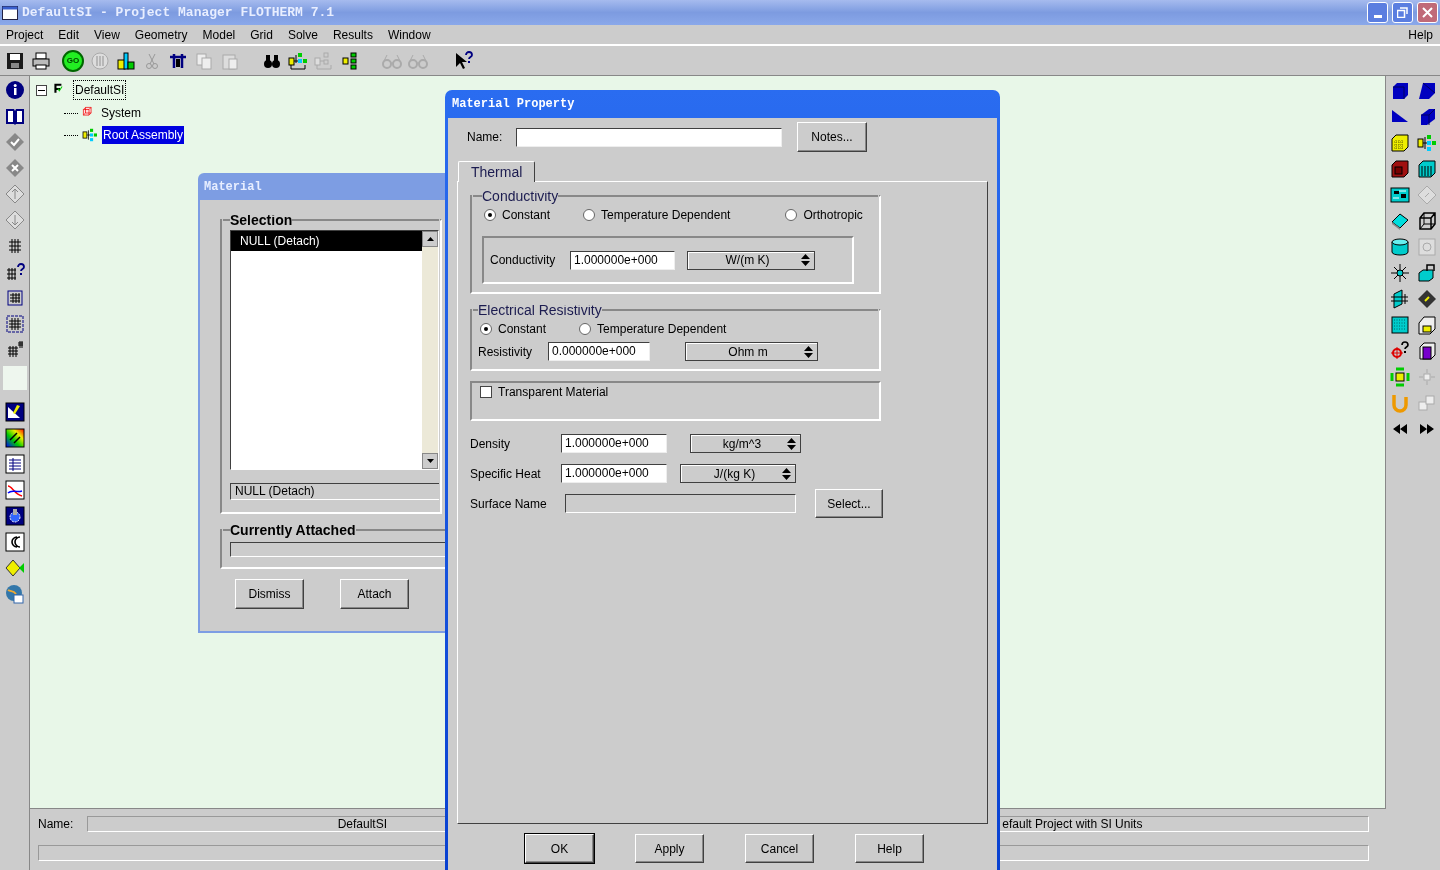  What do you see at coordinates (430, 461) in the screenshot?
I see `scroll-down-icon` at bounding box center [430, 461].